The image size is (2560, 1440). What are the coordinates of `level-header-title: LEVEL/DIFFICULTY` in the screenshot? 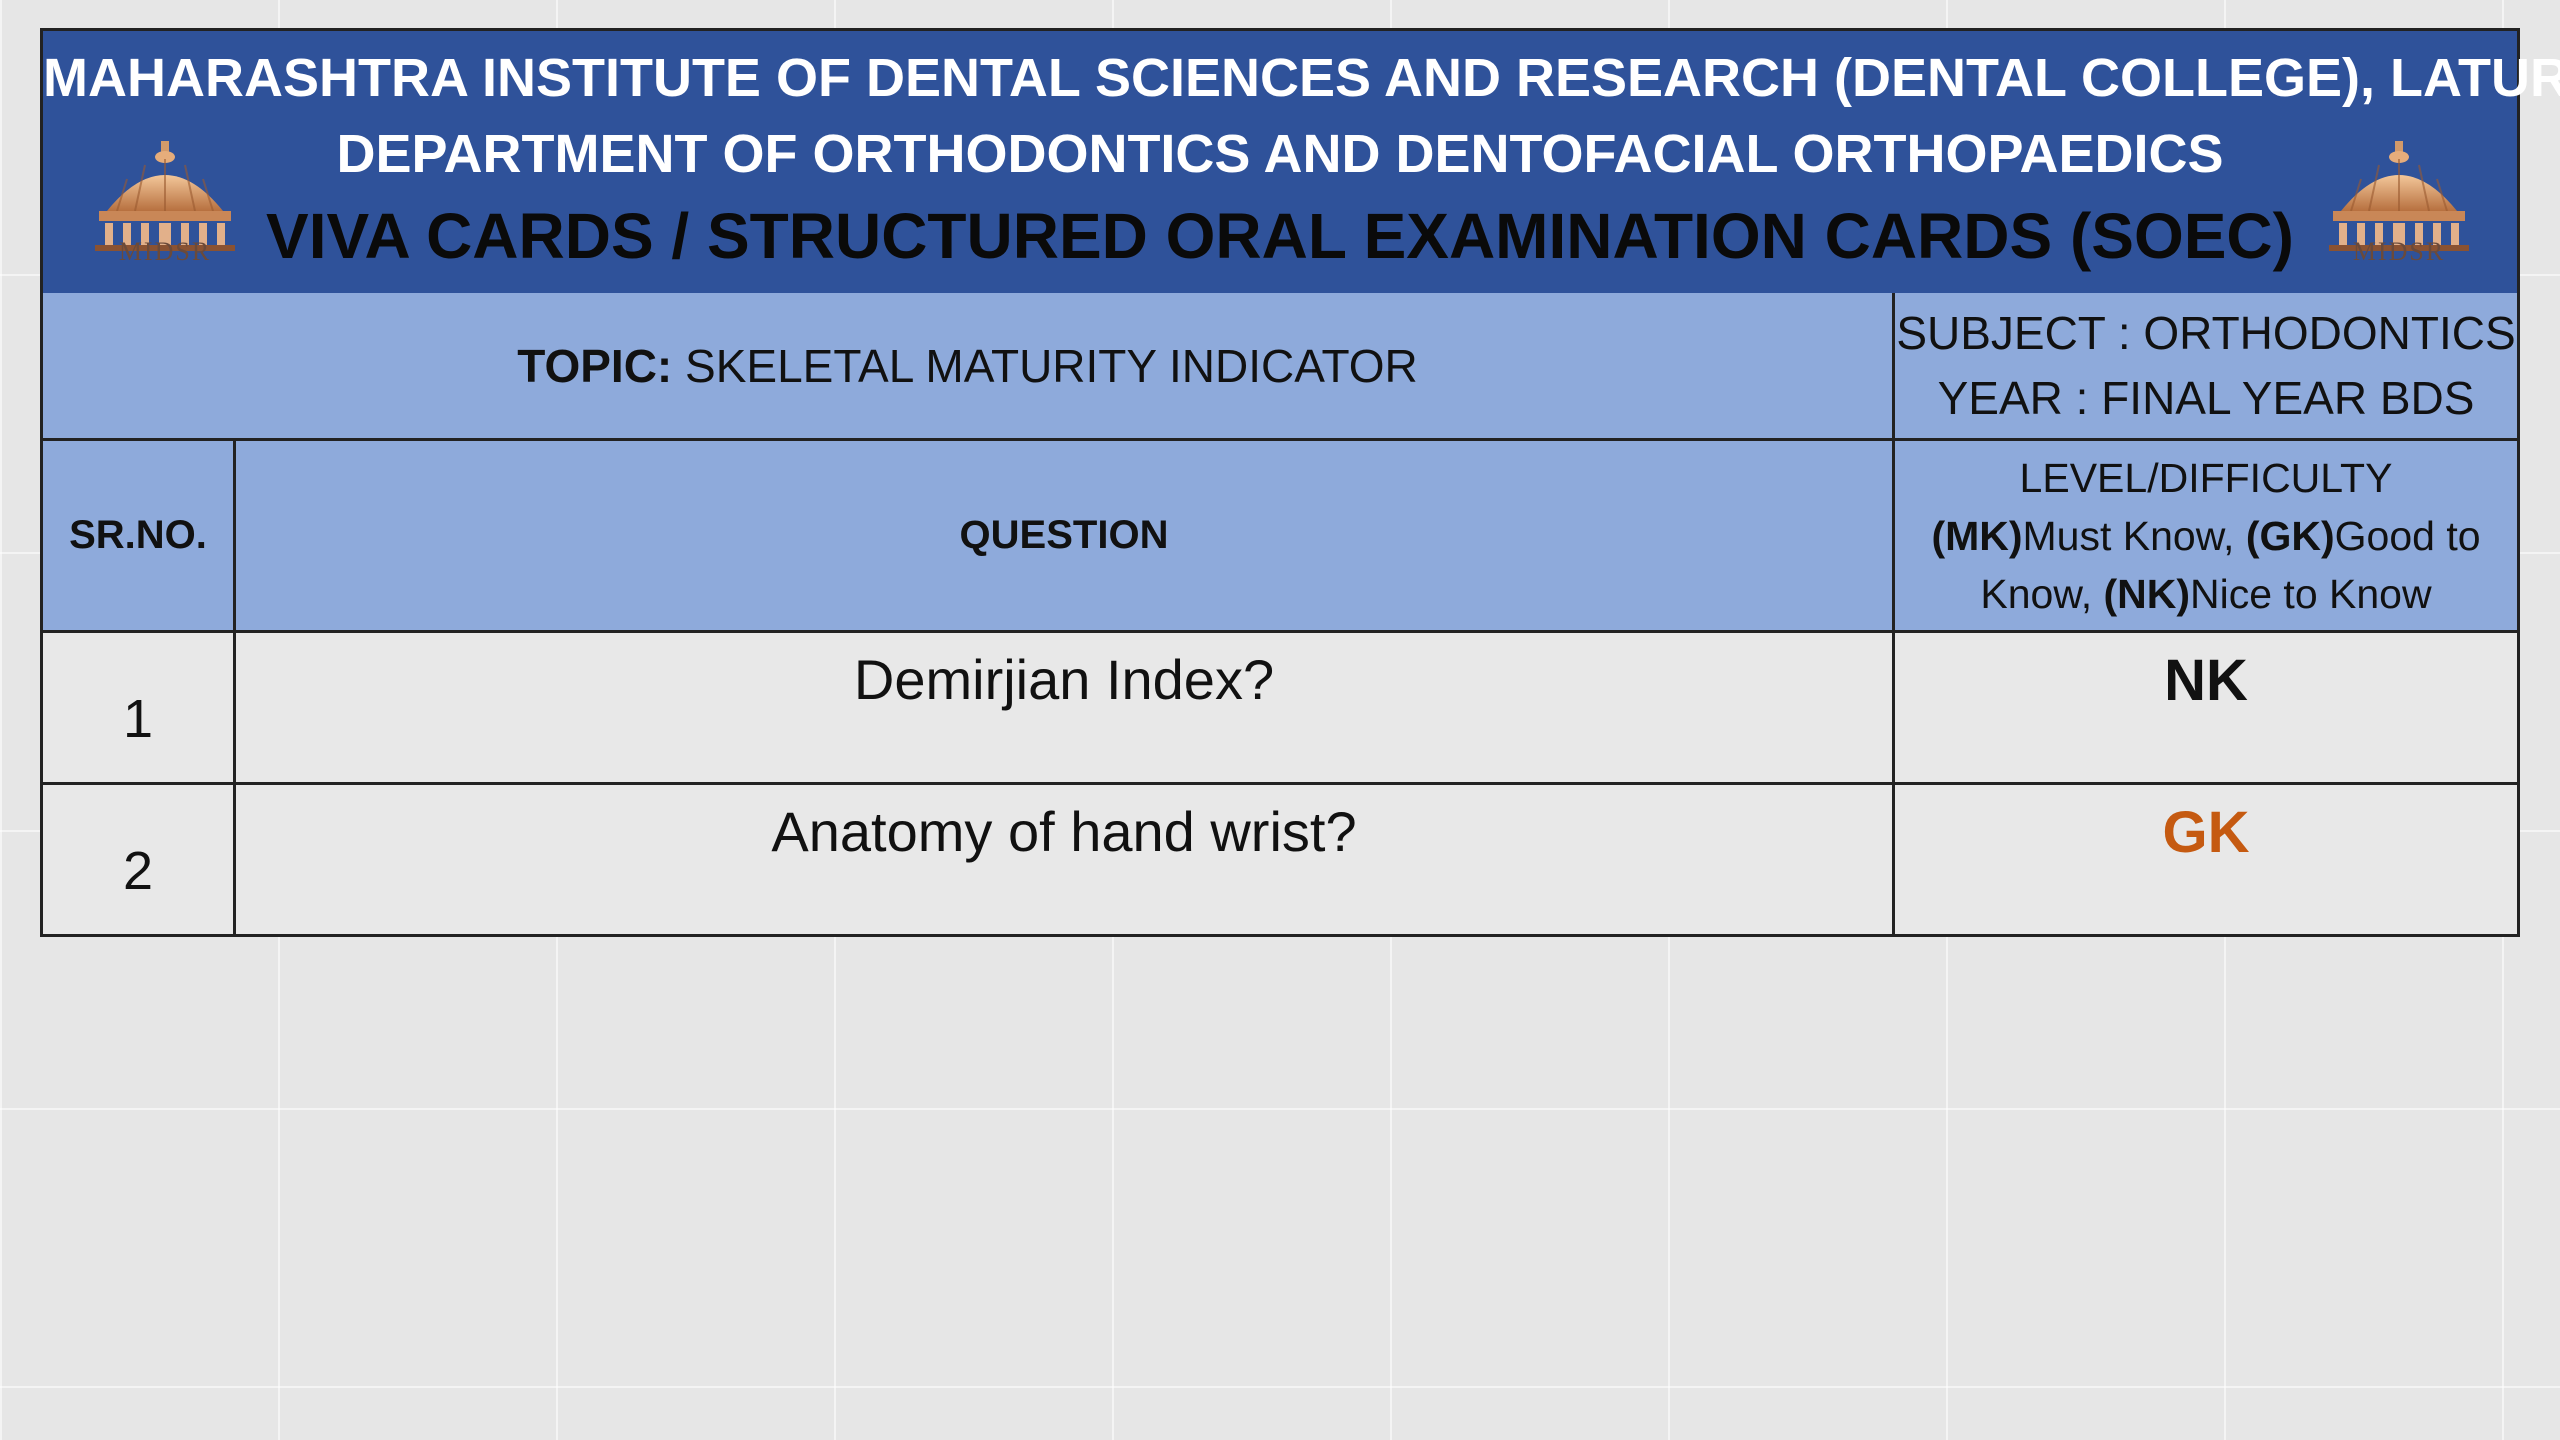 It's located at (2206, 477).